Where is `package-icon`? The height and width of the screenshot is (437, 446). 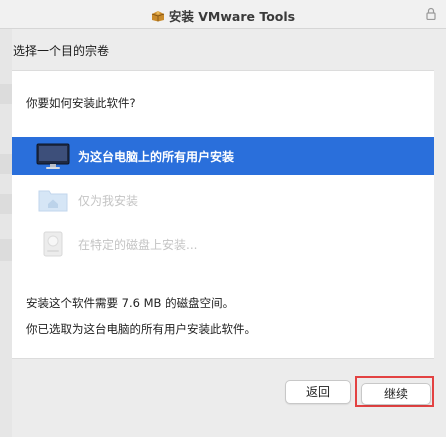 package-icon is located at coordinates (158, 16).